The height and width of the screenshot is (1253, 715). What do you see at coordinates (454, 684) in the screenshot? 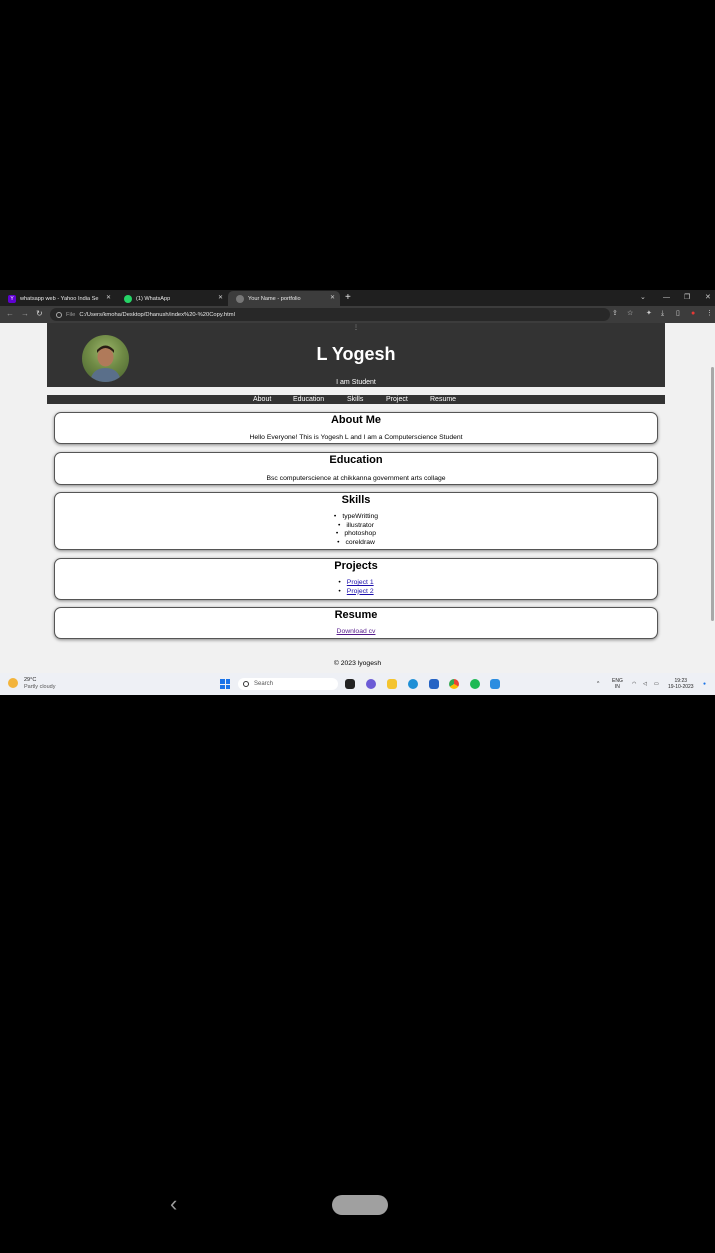
I see `chrome-icon` at bounding box center [454, 684].